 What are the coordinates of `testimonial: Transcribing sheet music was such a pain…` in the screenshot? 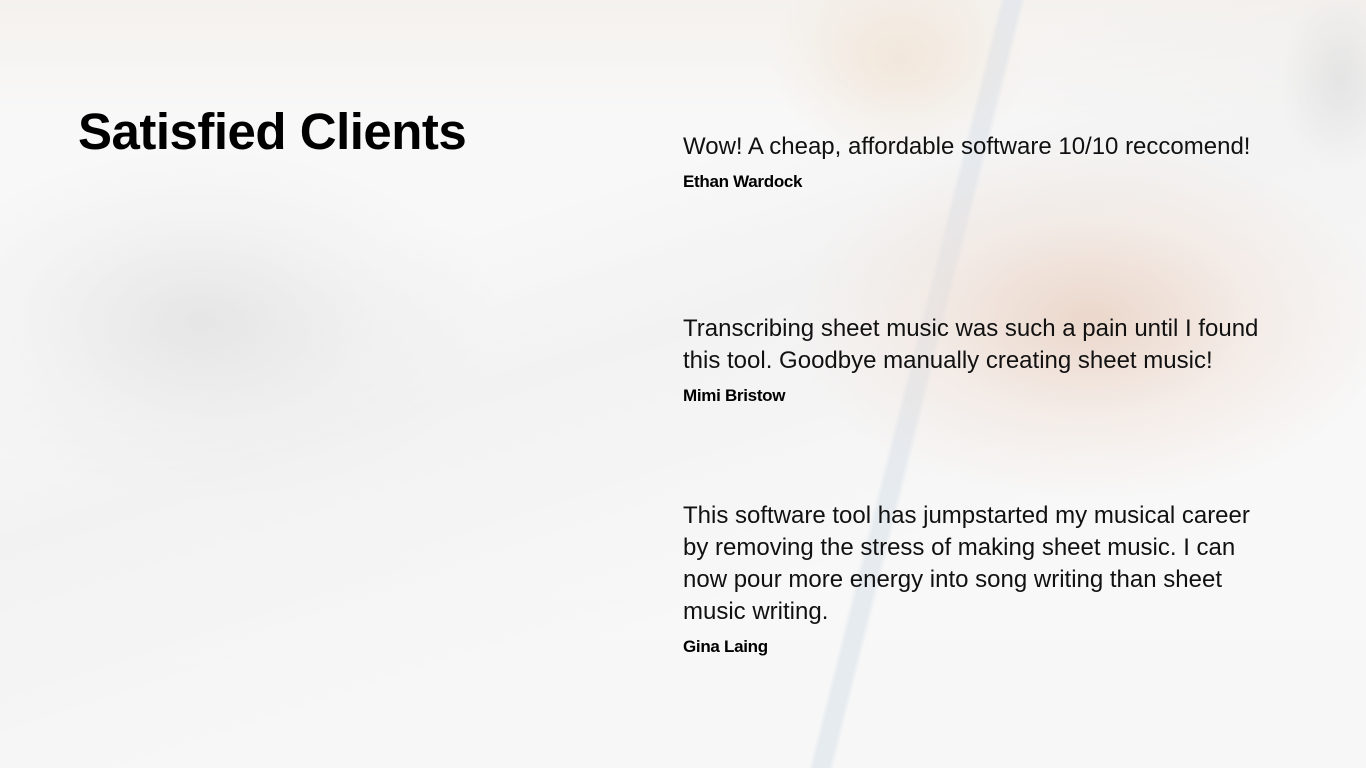 It's located at (973, 359).